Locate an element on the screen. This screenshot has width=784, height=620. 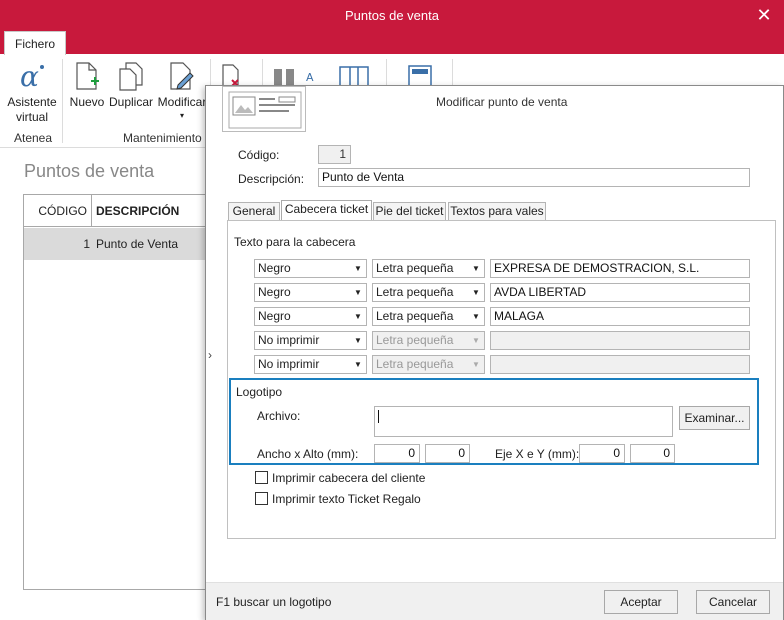
nuevo-label: Nuevo is located at coordinates (87, 102).